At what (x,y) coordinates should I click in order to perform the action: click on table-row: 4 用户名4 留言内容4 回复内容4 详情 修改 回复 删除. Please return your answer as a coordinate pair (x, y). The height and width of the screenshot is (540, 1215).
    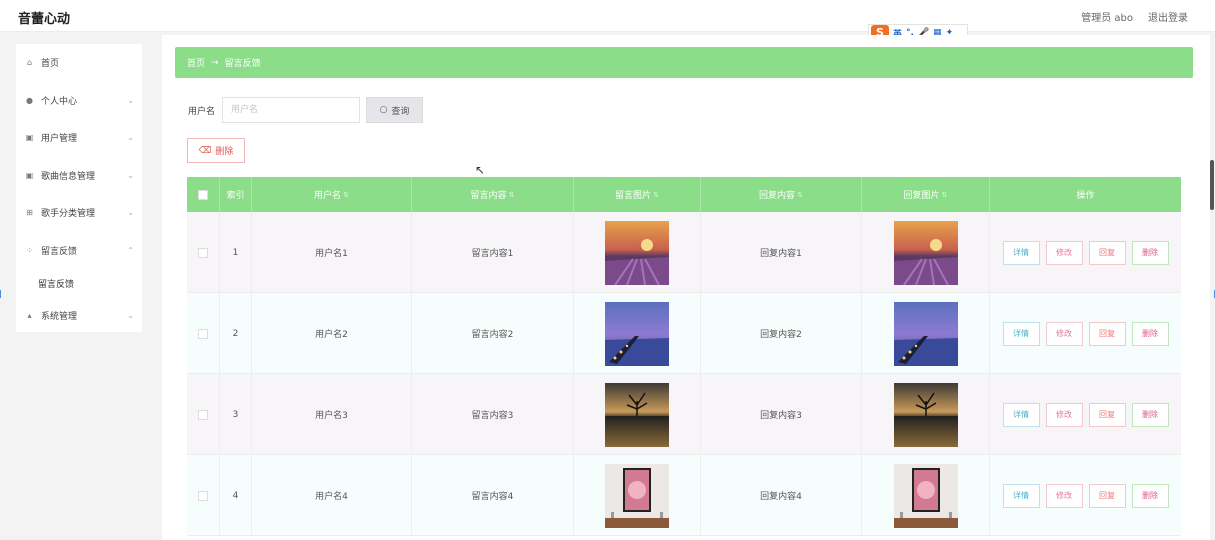
    Looking at the image, I should click on (684, 495).